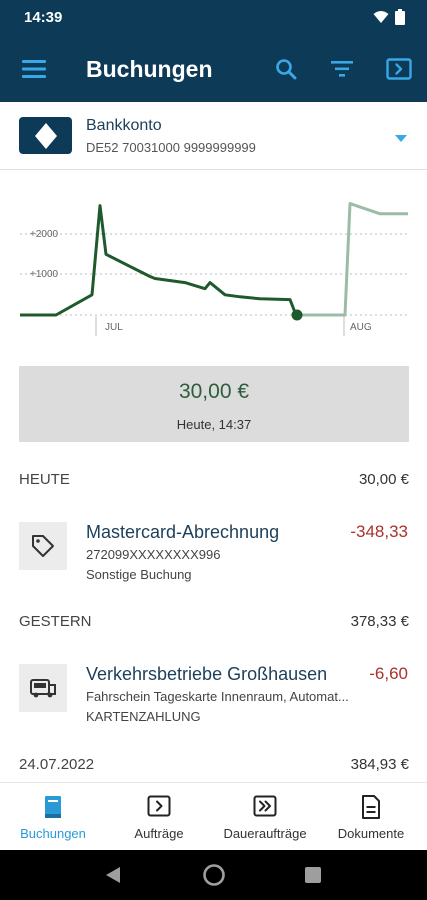 The width and height of the screenshot is (427, 900). Describe the element at coordinates (388, 673) in the screenshot. I see `transaction-amount: -6,60` at that location.